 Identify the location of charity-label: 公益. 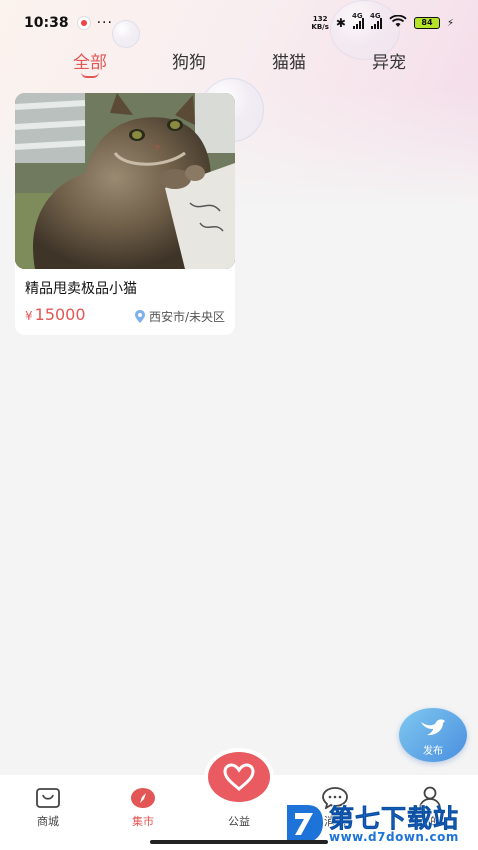
(239, 821).